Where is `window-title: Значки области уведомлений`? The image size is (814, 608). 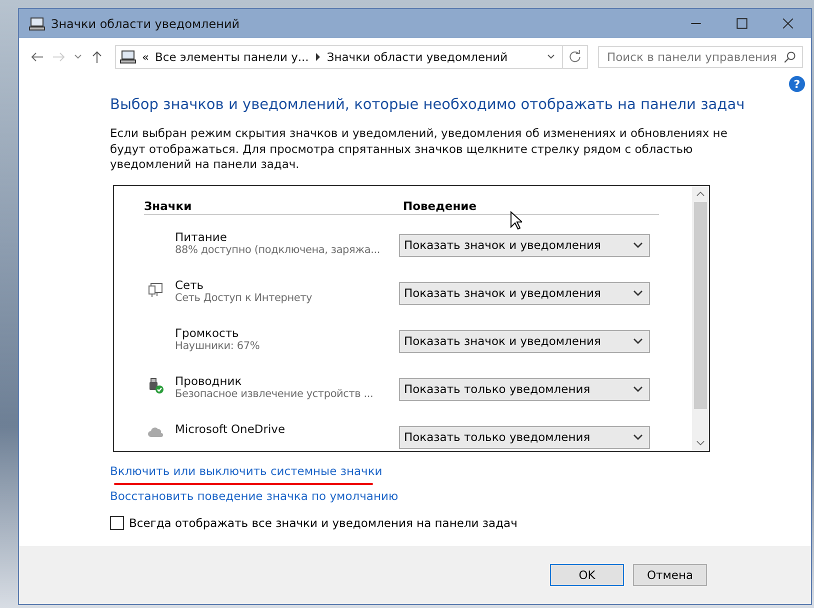 window-title: Значки области уведомлений is located at coordinates (145, 23).